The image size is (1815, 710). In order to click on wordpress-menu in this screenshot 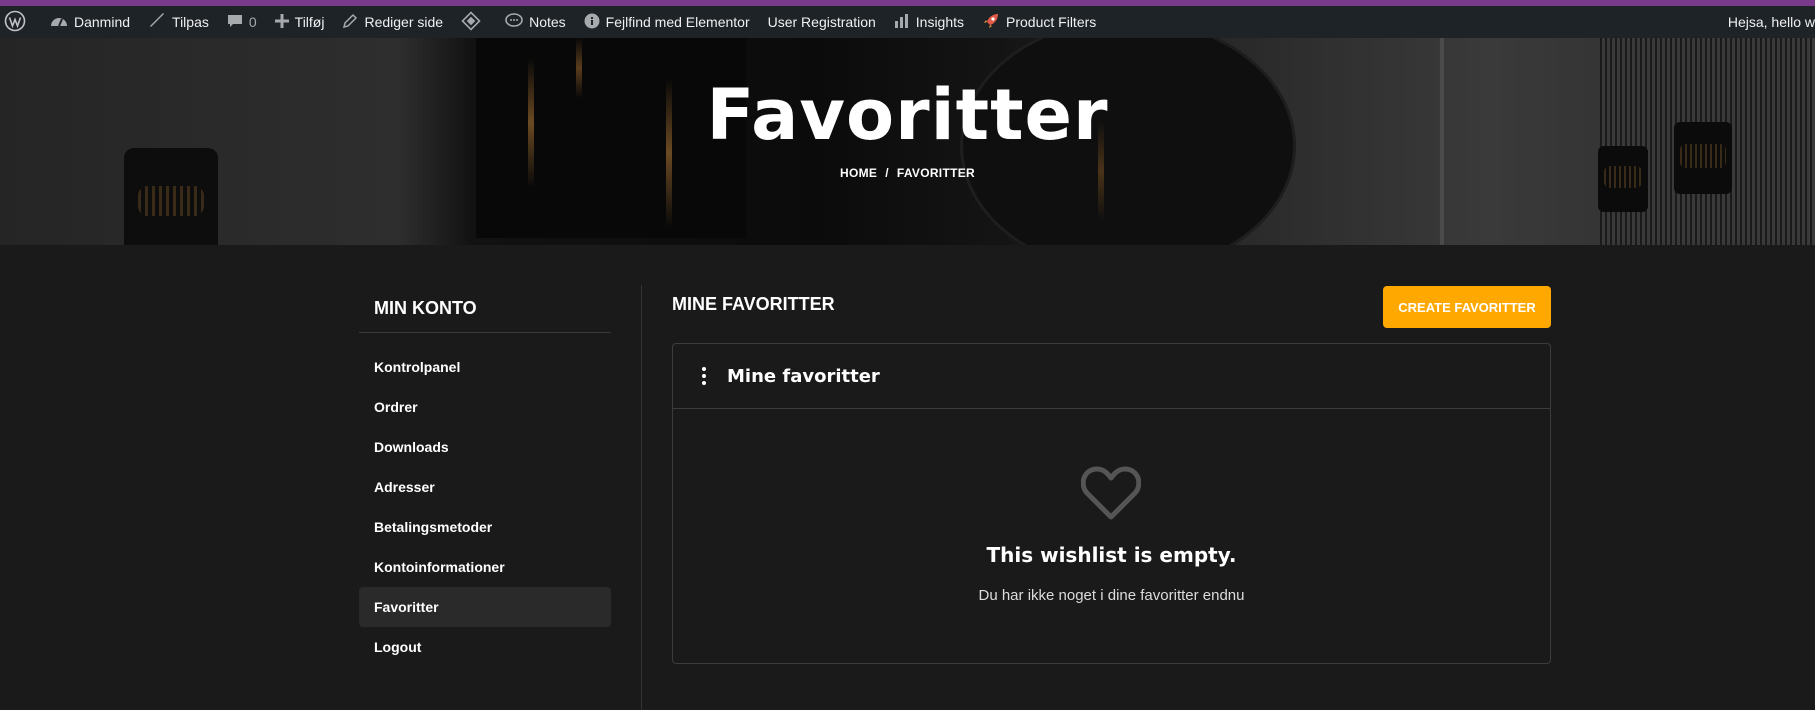, I will do `click(20, 22)`.